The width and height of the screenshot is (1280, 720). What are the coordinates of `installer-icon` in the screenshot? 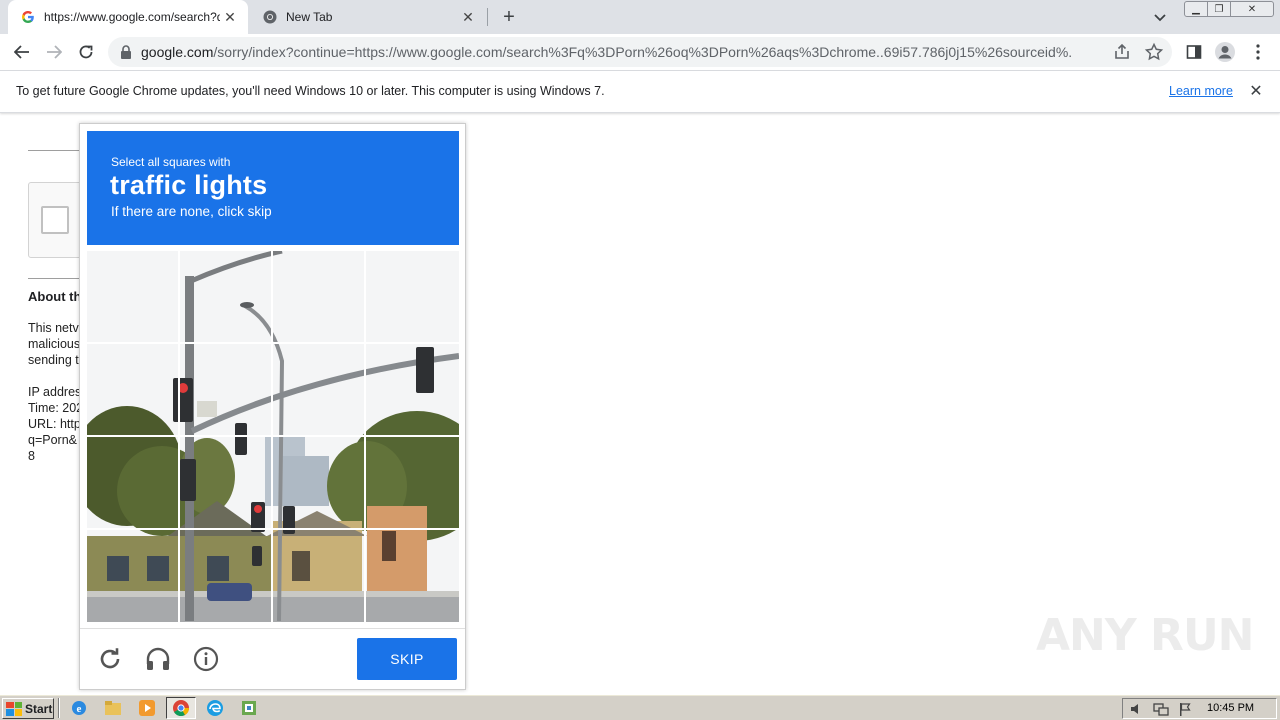 It's located at (249, 708).